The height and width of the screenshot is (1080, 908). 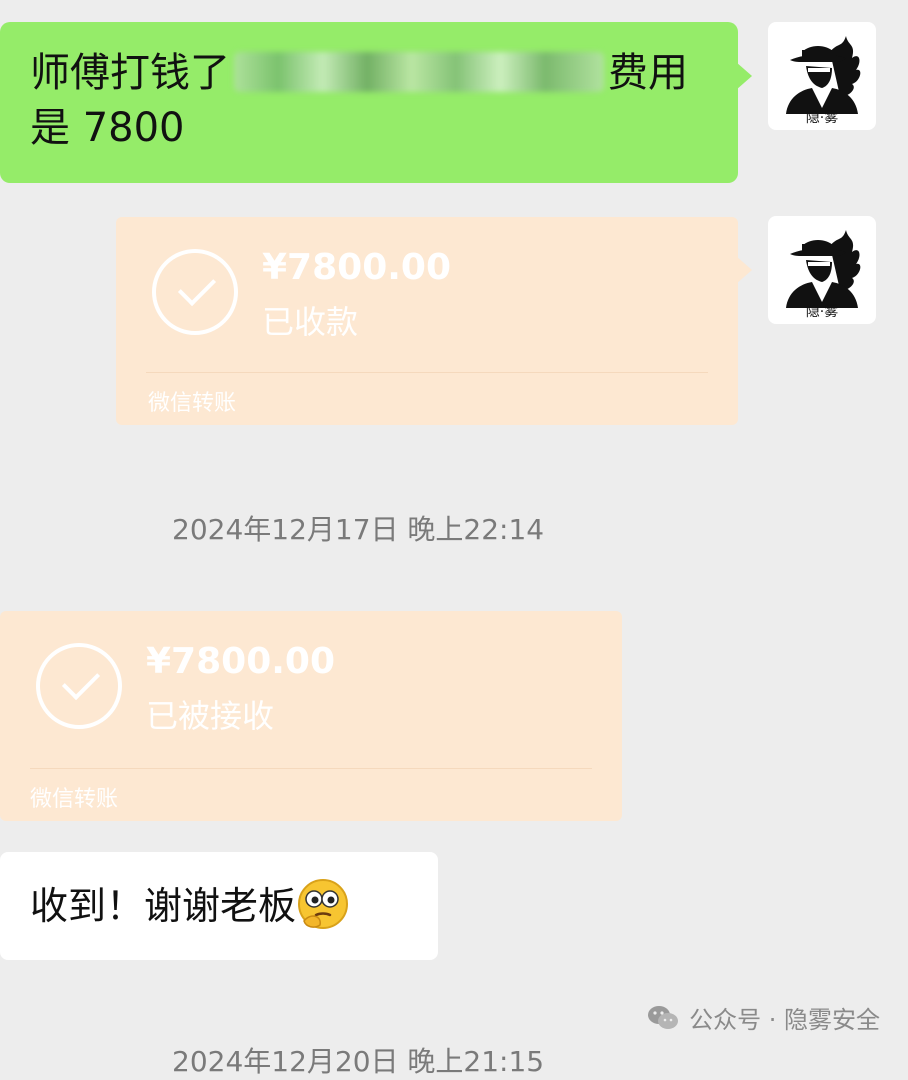 What do you see at coordinates (358, 529) in the screenshot?
I see `message-timestamp: 2024年12月17日 晚上22:14` at bounding box center [358, 529].